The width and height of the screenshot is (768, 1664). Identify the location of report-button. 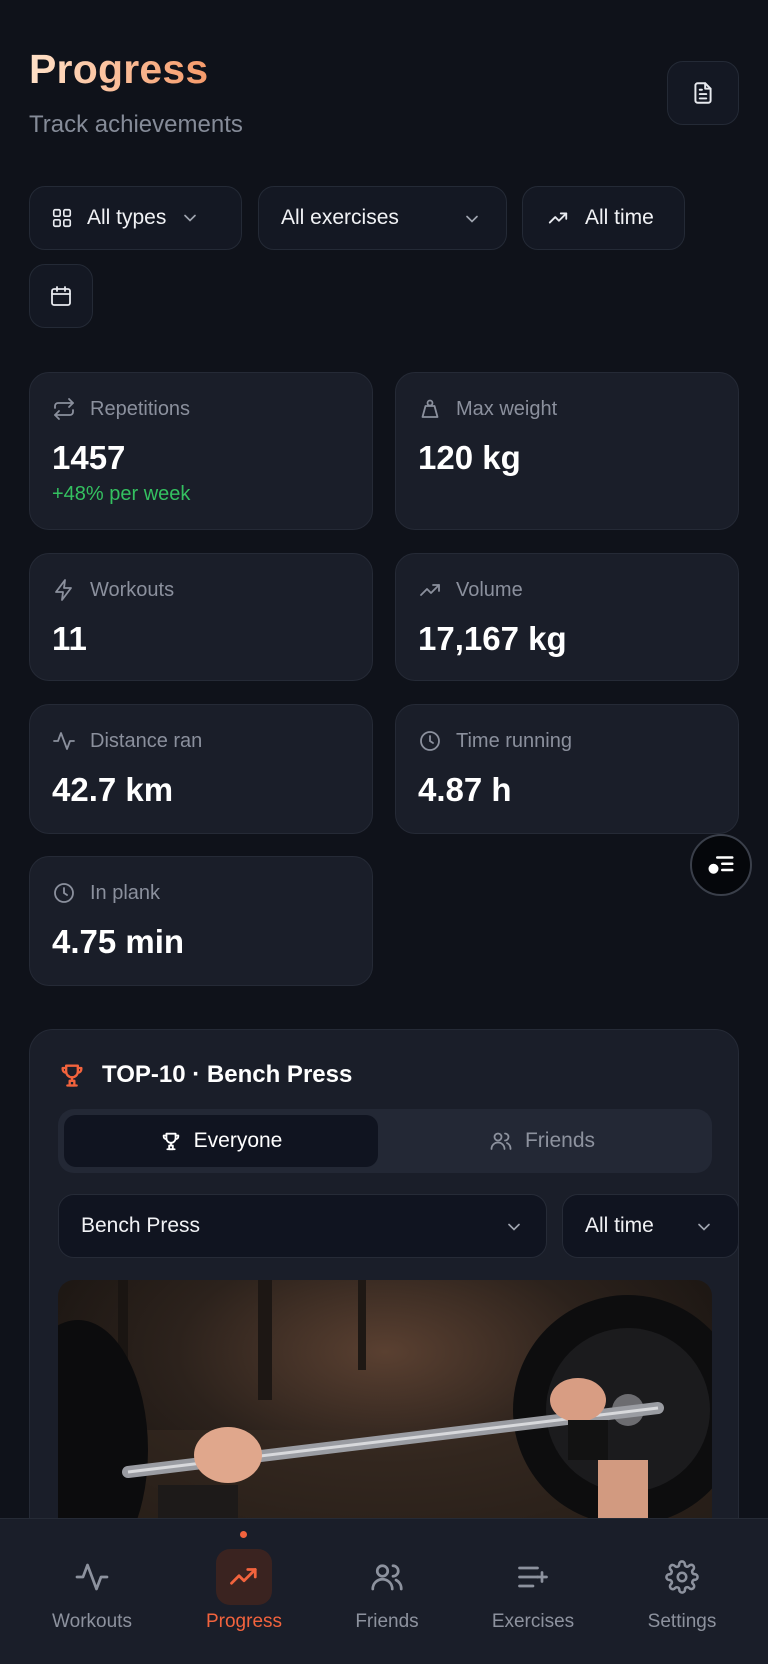
(703, 93).